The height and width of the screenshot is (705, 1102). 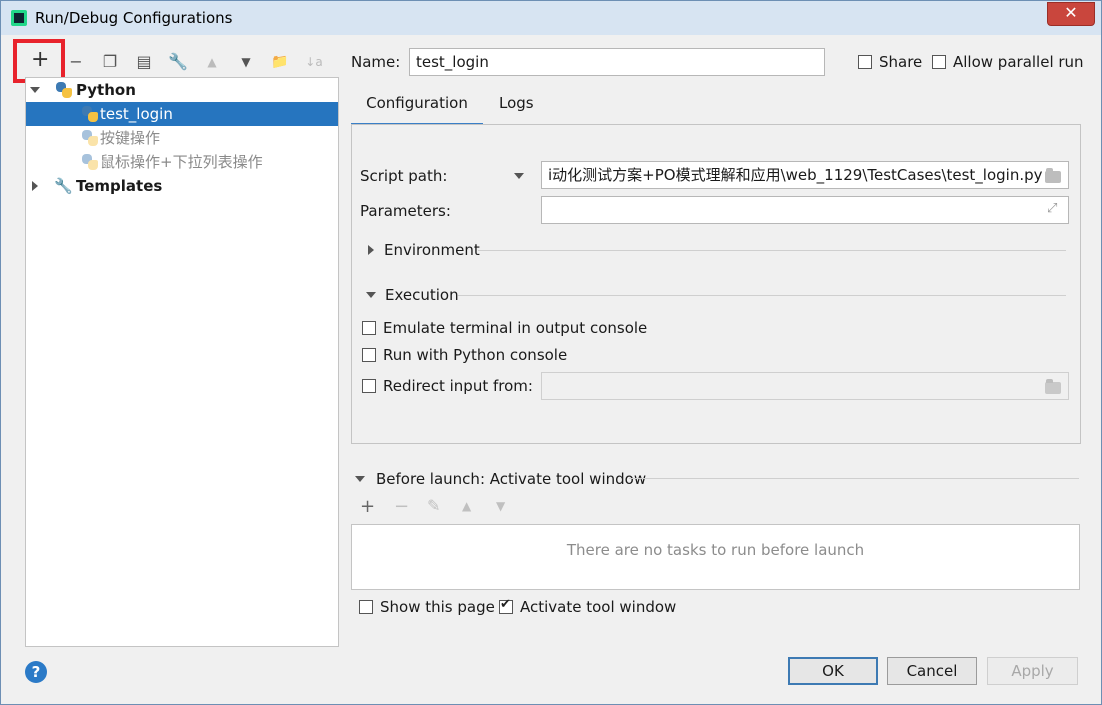 What do you see at coordinates (376, 62) in the screenshot?
I see `name-label: Name:` at bounding box center [376, 62].